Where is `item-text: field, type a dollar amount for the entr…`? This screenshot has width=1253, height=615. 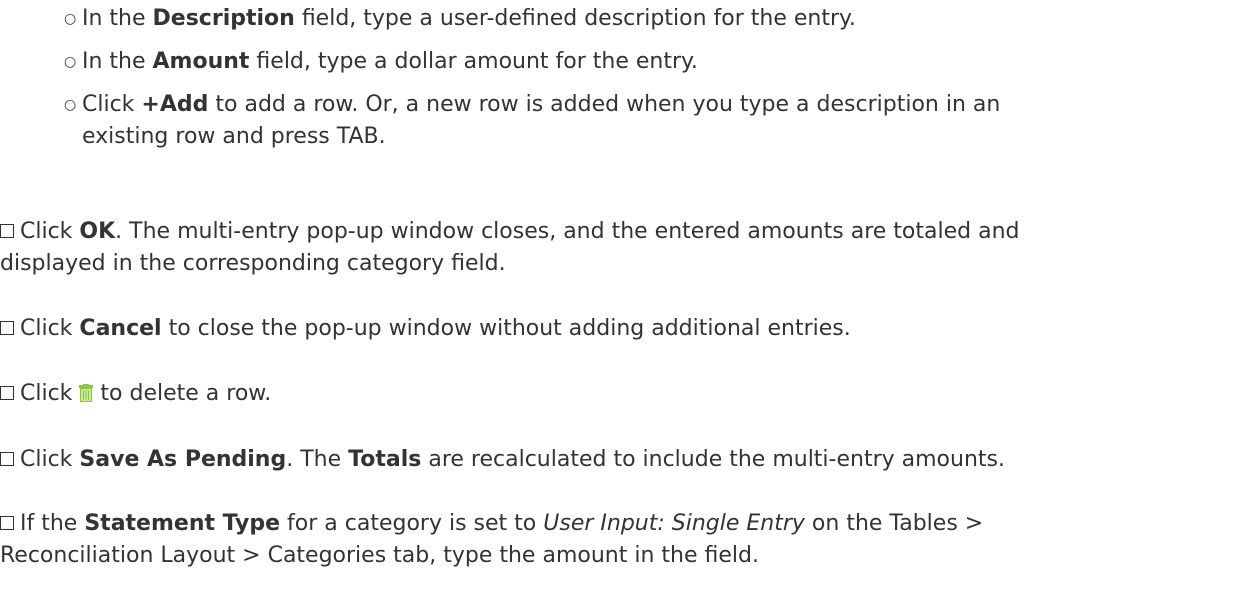 item-text: field, type a dollar amount for the entr… is located at coordinates (473, 61).